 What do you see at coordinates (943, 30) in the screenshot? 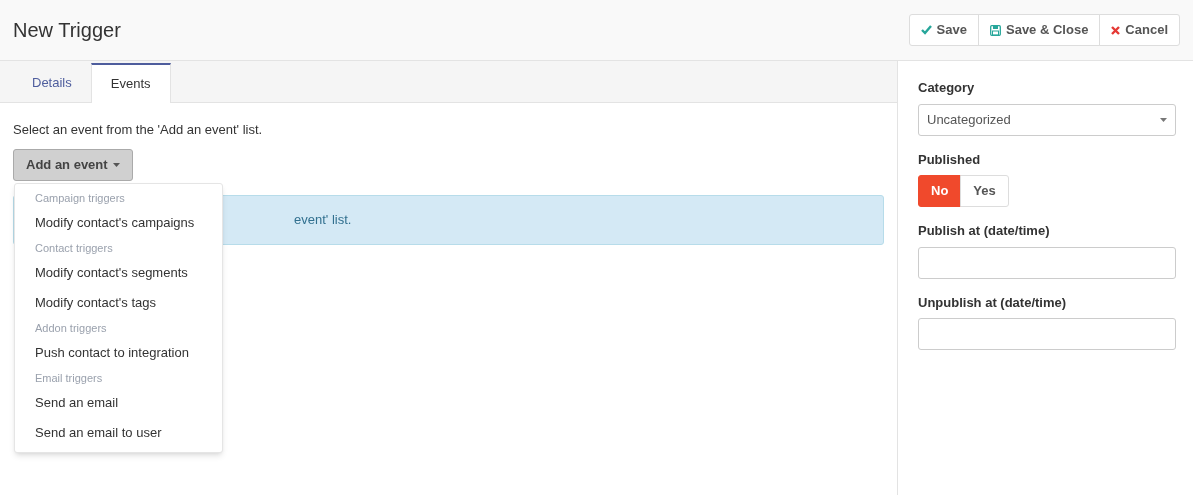
I see `save-button: Save` at bounding box center [943, 30].